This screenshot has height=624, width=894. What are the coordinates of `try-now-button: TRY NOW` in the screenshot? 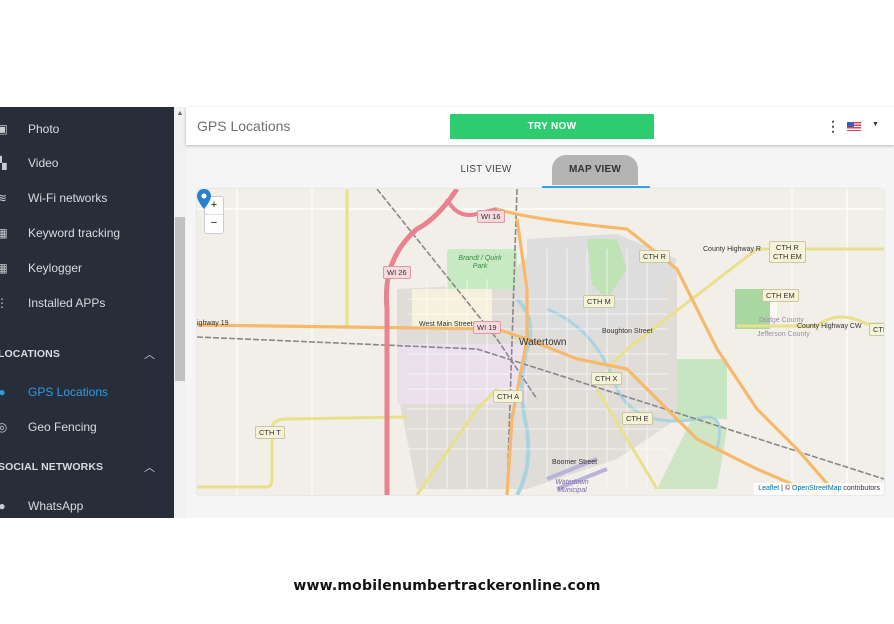 It's located at (552, 126).